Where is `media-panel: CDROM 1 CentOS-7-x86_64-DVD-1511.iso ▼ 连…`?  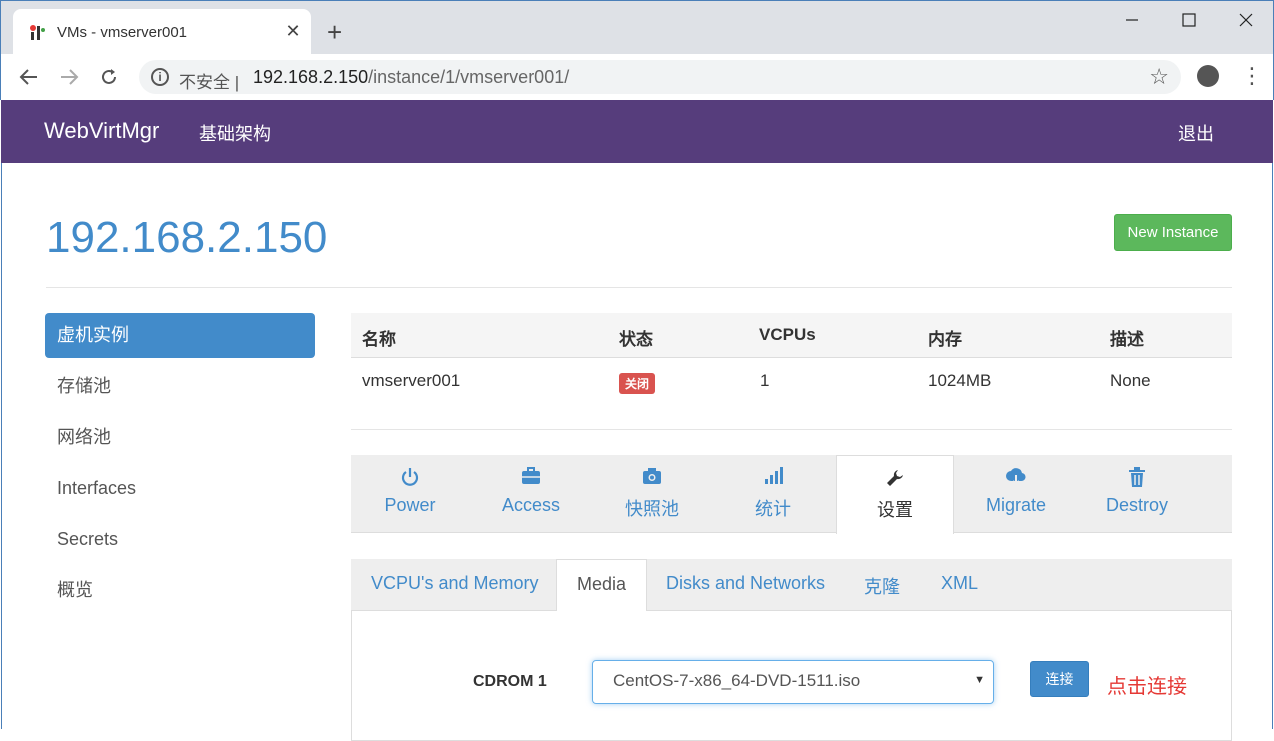
media-panel: CDROM 1 CentOS-7-x86_64-DVD-1511.iso ▼ 连… is located at coordinates (791, 676).